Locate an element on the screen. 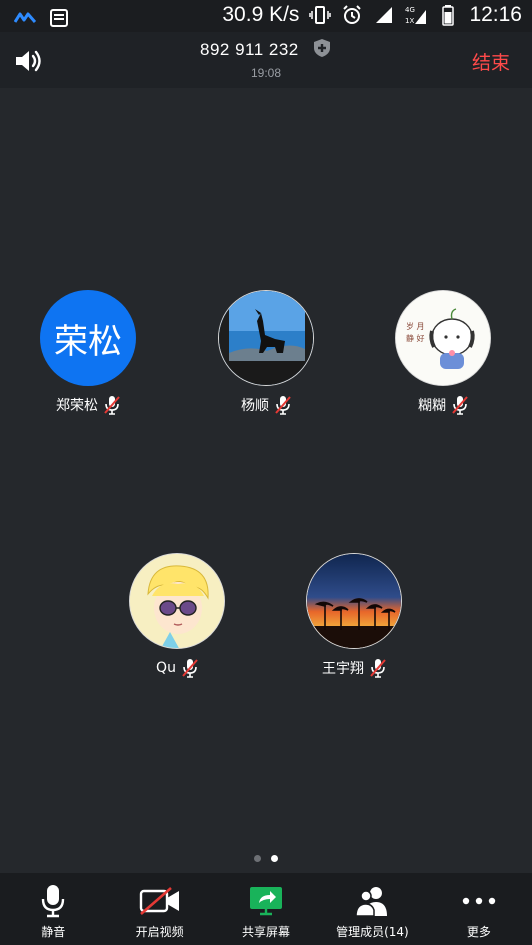 Image resolution: width=532 pixels, height=945 pixels. page-dot is located at coordinates (257, 858).